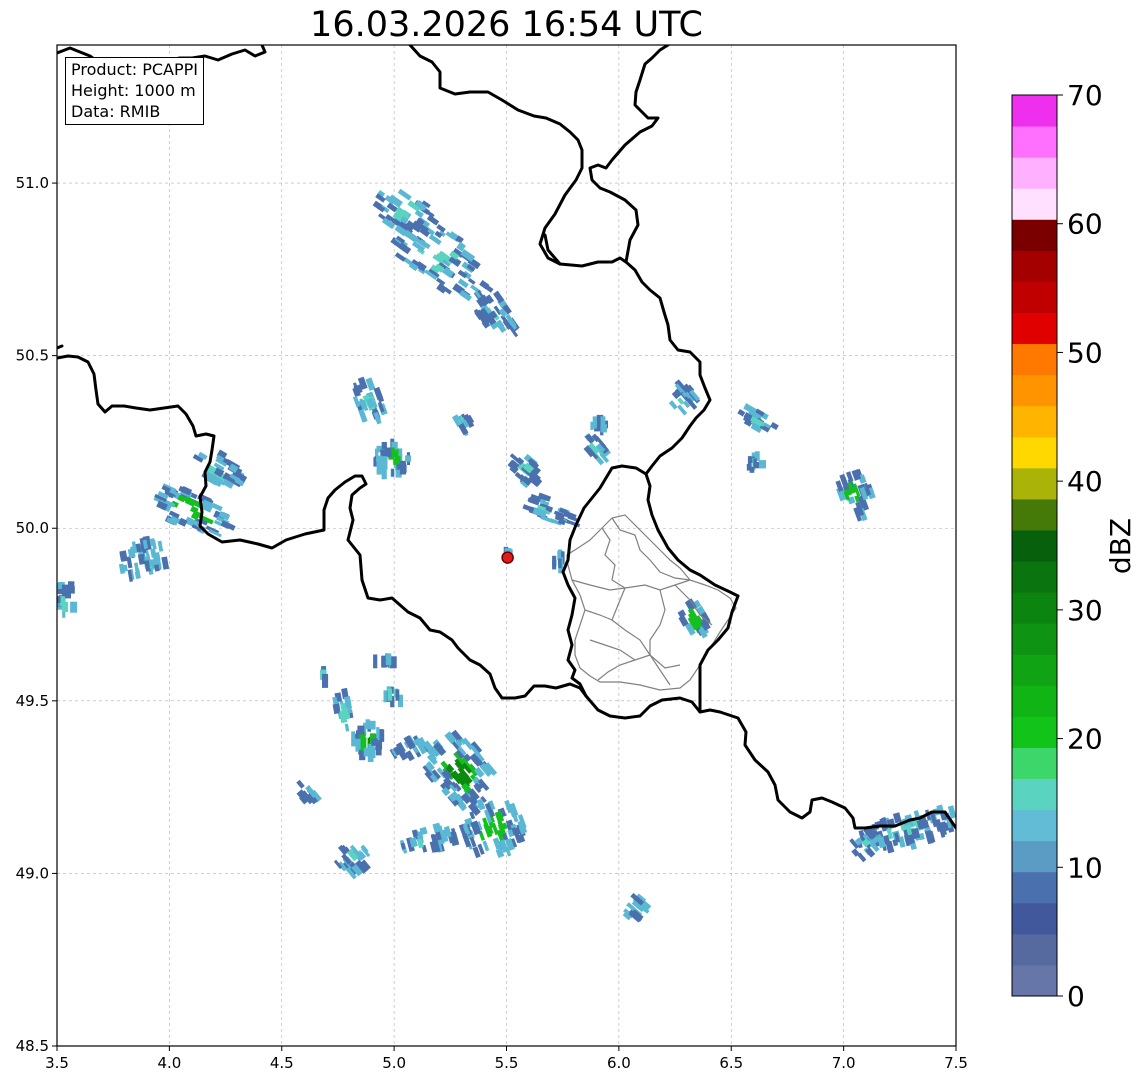  Describe the element at coordinates (32, 183) in the screenshot. I see `y-tick-label: 51.0` at that location.